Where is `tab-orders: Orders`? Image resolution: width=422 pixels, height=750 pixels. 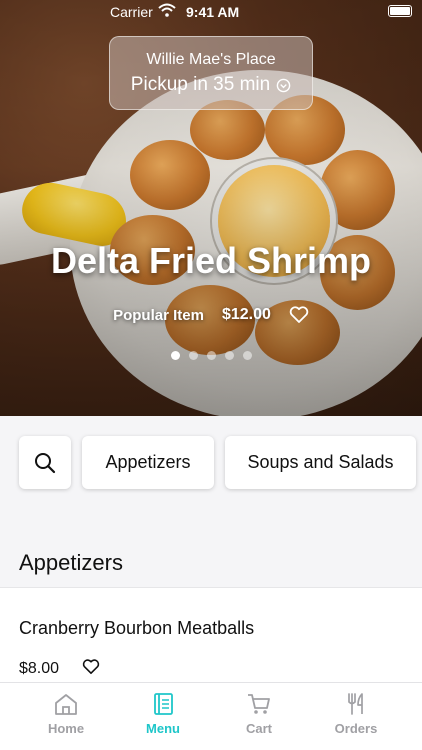
tab-orders: Orders is located at coordinates (356, 713).